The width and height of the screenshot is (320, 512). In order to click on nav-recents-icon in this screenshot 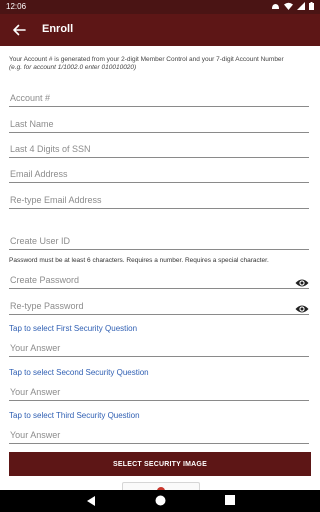, I will do `click(230, 500)`.